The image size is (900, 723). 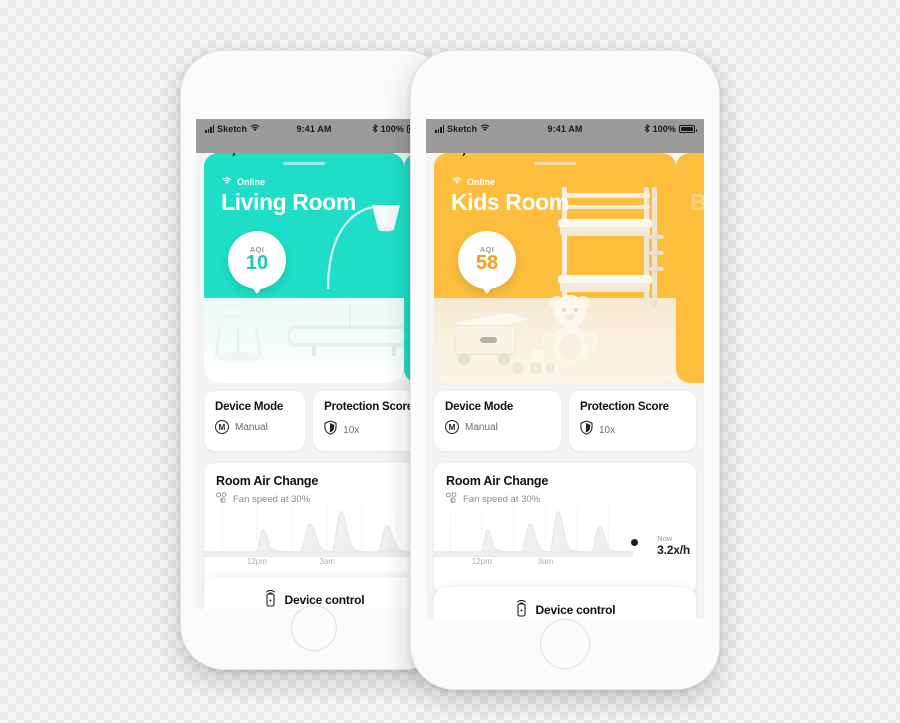 What do you see at coordinates (238, 335) in the screenshot?
I see `side-table-icon` at bounding box center [238, 335].